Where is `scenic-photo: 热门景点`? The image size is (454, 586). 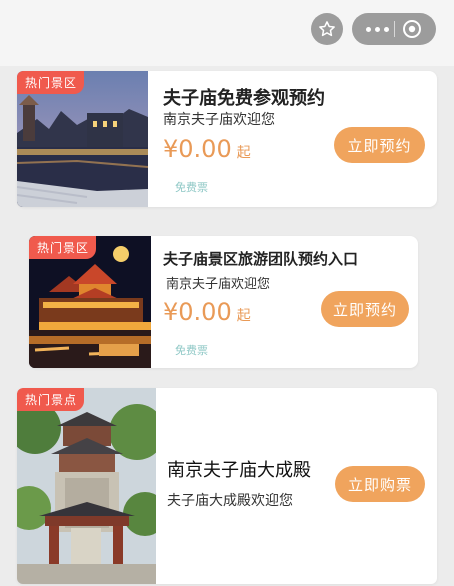 scenic-photo: 热门景点 is located at coordinates (86, 486).